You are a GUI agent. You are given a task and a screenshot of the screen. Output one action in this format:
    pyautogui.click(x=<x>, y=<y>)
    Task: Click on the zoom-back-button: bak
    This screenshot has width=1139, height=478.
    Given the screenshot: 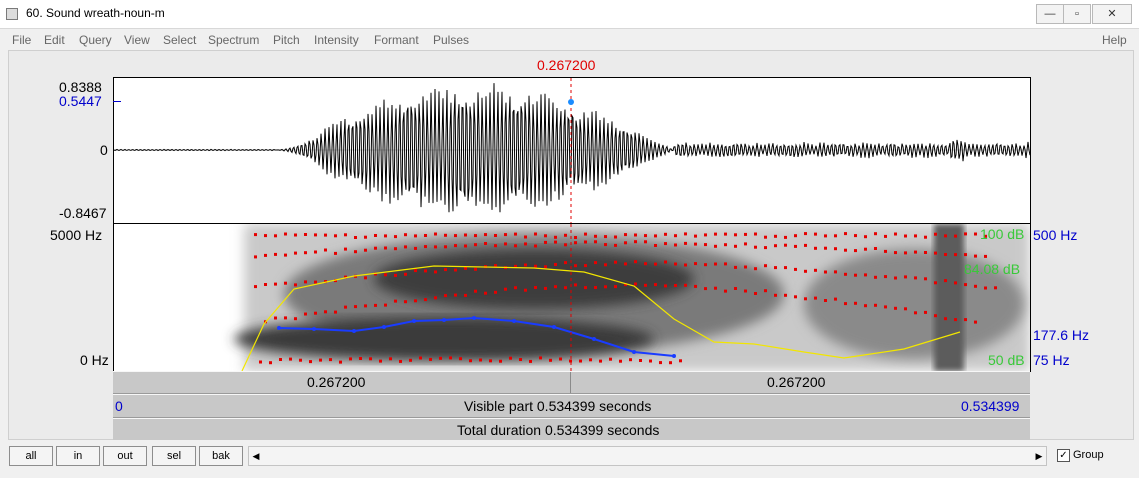 What is the action you would take?
    pyautogui.click(x=221, y=456)
    